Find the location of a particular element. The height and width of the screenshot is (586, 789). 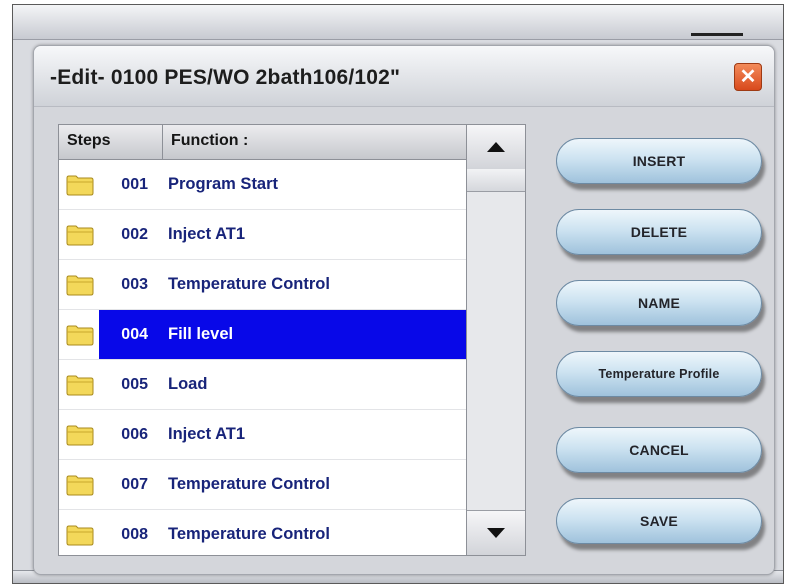

step-number: 004 is located at coordinates (134, 334).